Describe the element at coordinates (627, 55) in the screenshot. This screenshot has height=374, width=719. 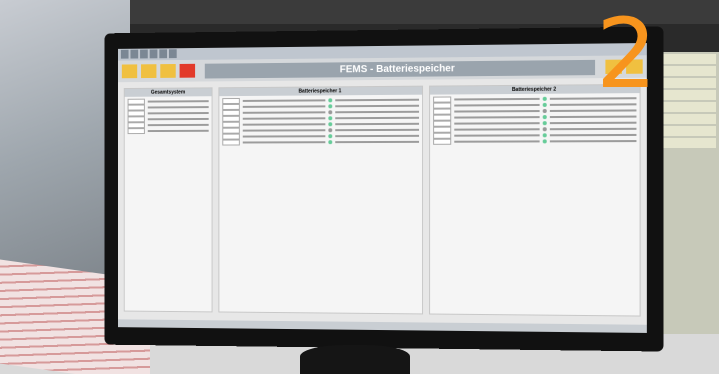
I see `overlay-number: 2` at that location.